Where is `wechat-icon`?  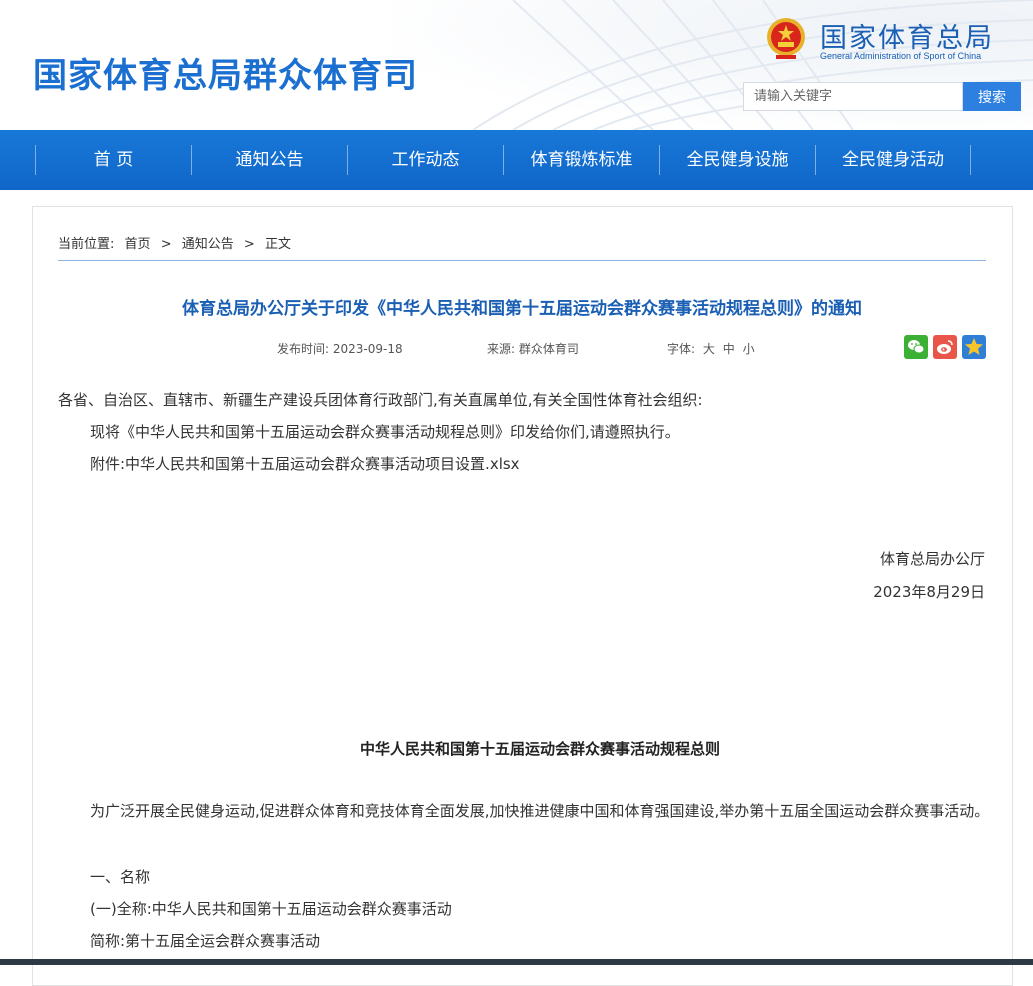
wechat-icon is located at coordinates (916, 347).